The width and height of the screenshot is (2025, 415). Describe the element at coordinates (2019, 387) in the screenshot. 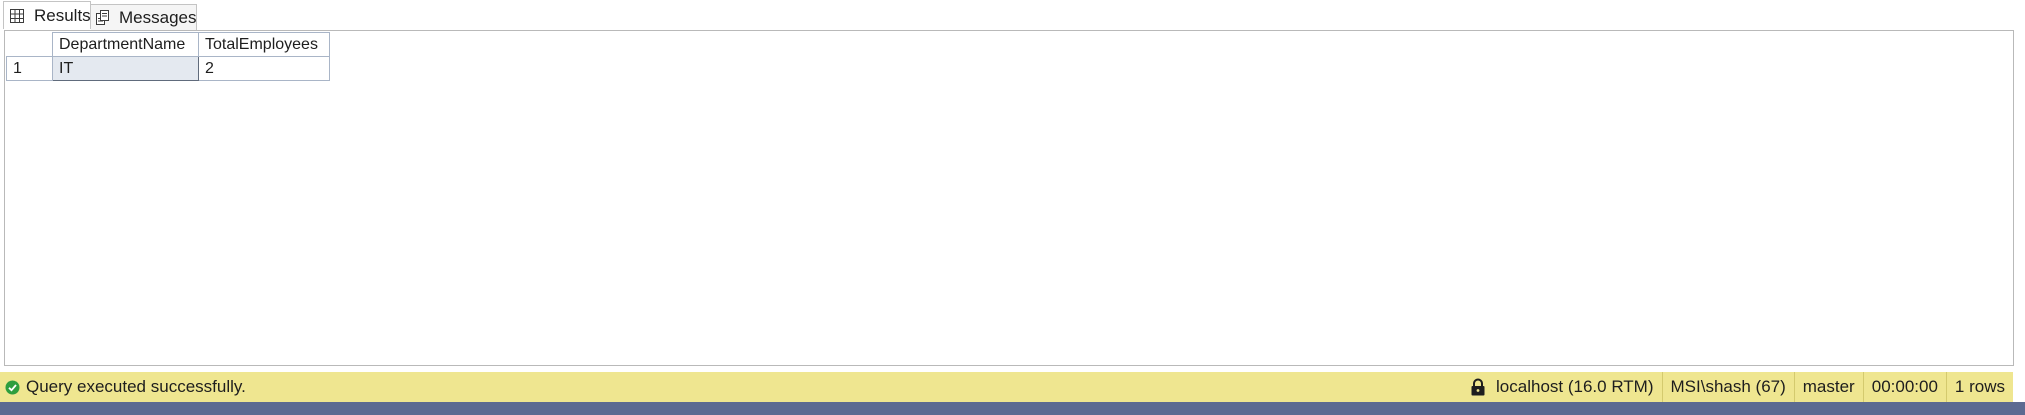

I see `status-bar-edge` at that location.